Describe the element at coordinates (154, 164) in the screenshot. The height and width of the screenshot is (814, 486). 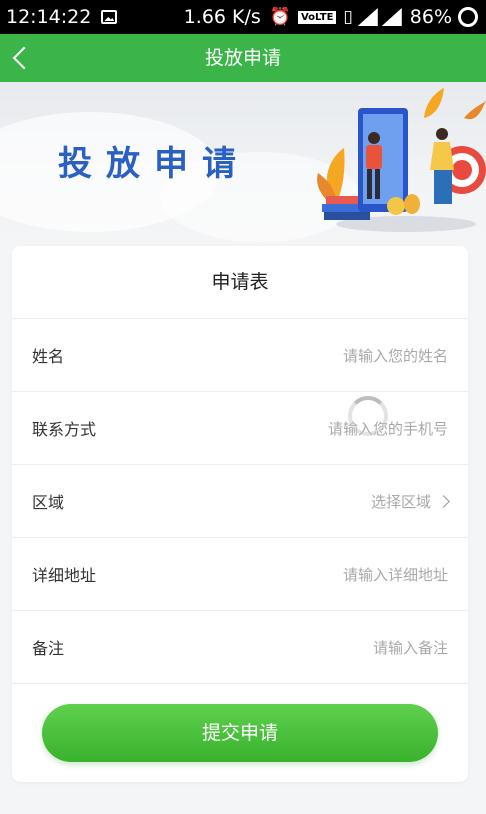
I see `banner-title: 投放申请` at that location.